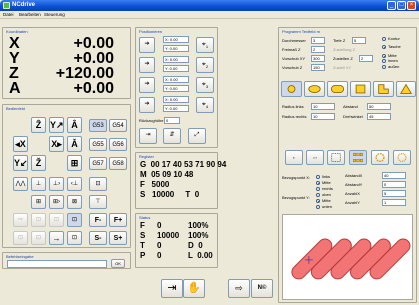  I want to click on pattern-row-icon: ▫▫▫, so click(315, 157).